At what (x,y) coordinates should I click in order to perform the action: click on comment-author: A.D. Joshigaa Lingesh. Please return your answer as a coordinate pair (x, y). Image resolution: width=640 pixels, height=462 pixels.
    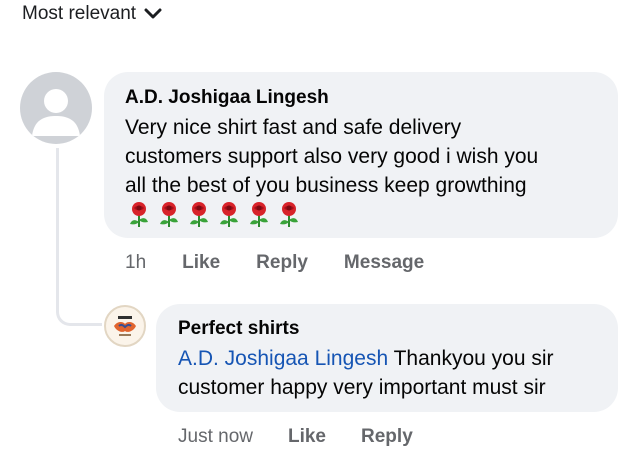
    Looking at the image, I should click on (361, 98).